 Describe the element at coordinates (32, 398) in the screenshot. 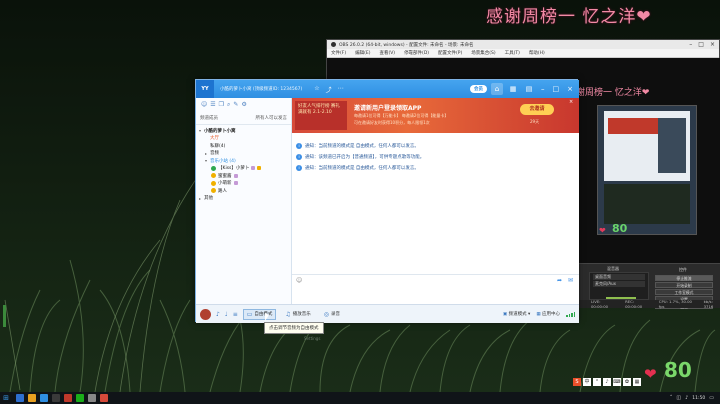

I see `folder-icon` at that location.